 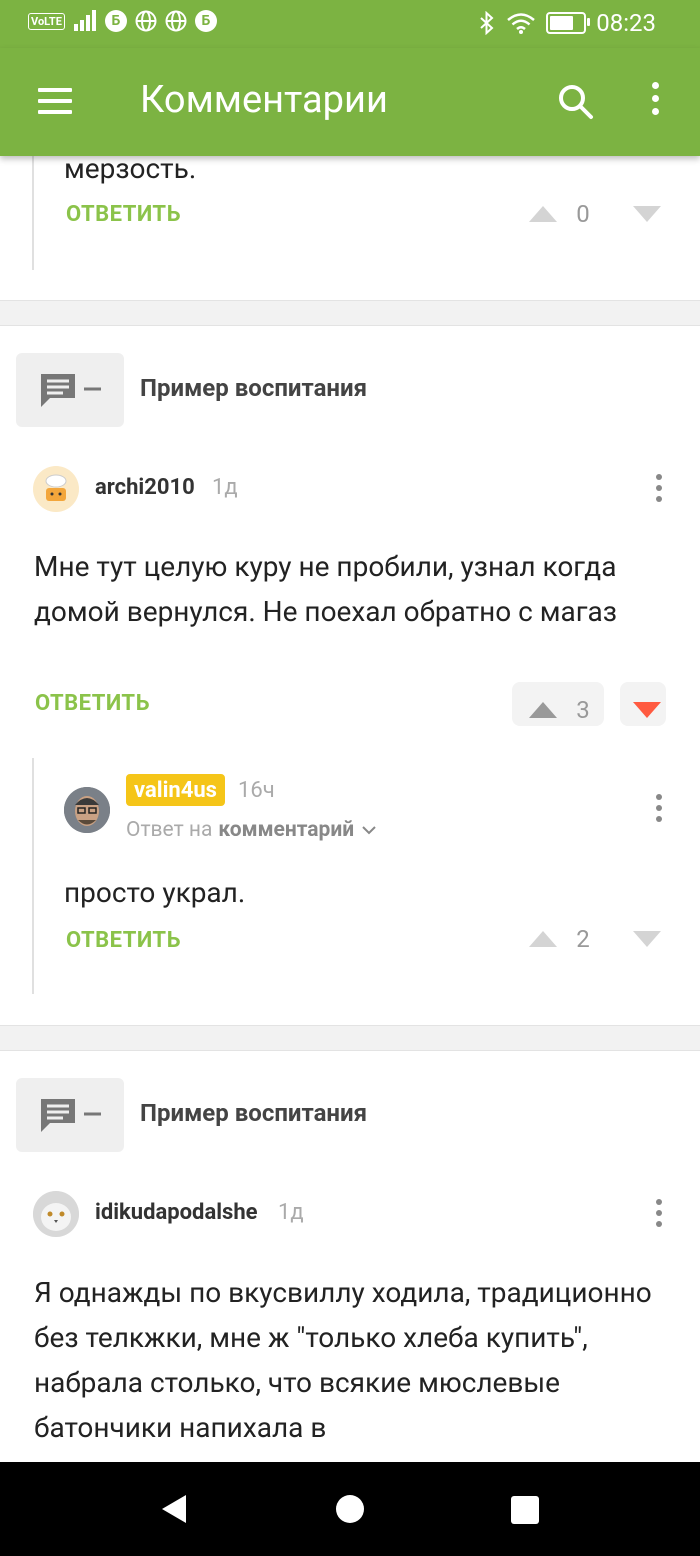 I want to click on vote-controls: 0, so click(x=595, y=214).